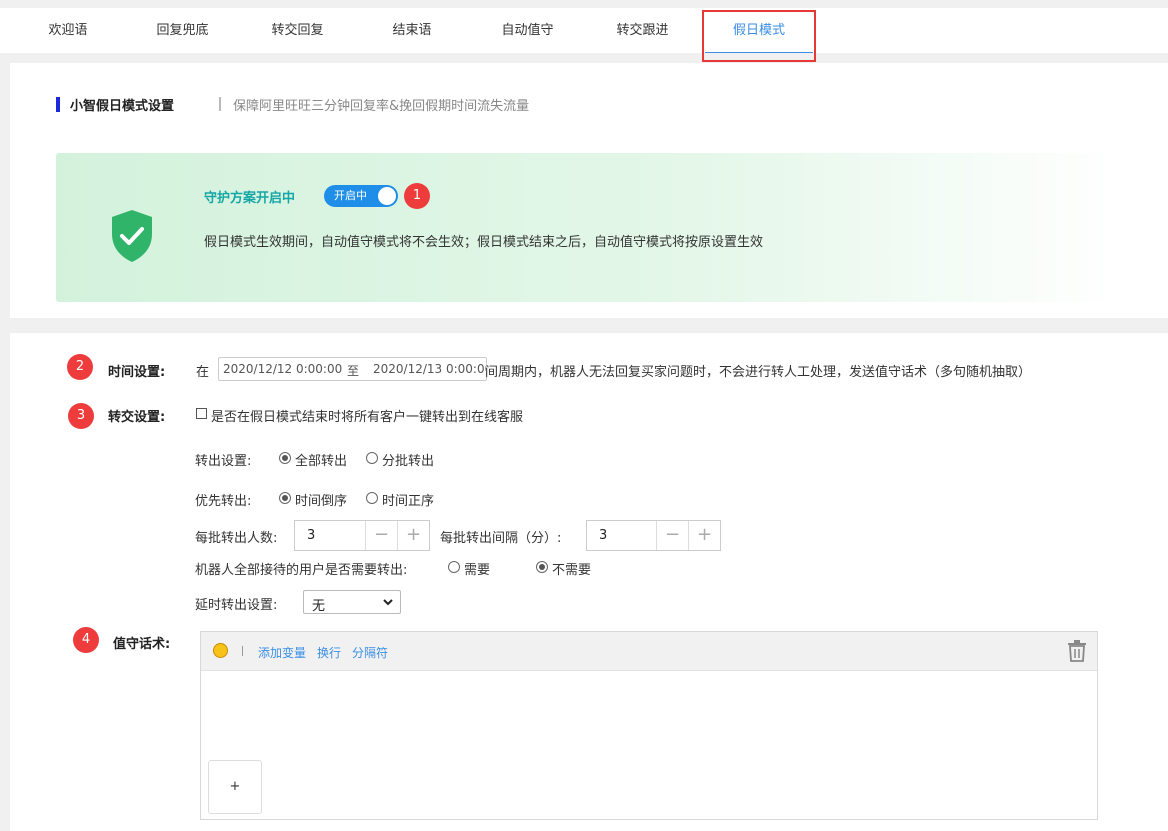  I want to click on step-badge-2: 2, so click(80, 367).